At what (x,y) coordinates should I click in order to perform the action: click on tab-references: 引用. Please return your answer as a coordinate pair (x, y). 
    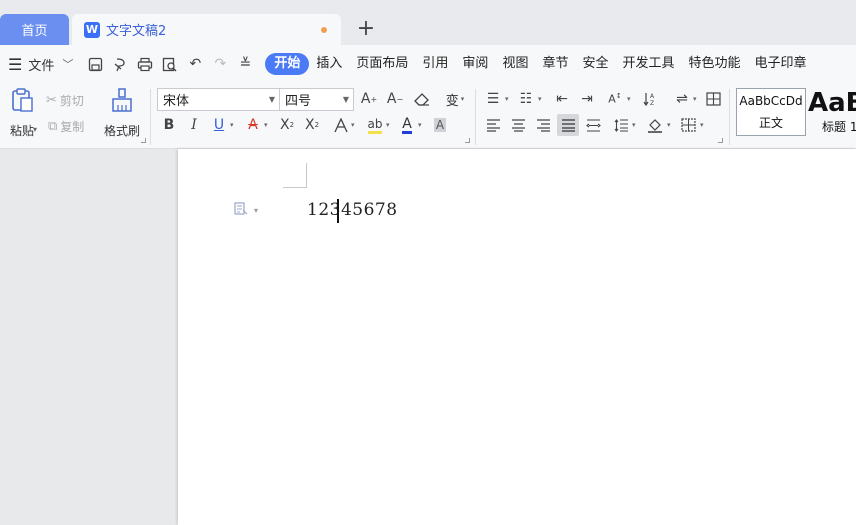
    Looking at the image, I should click on (435, 64).